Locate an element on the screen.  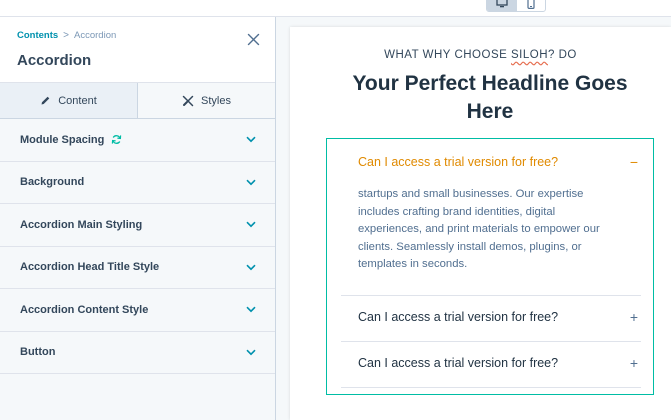
page-headline: Your Perfect Headline Goes Here is located at coordinates (490, 97).